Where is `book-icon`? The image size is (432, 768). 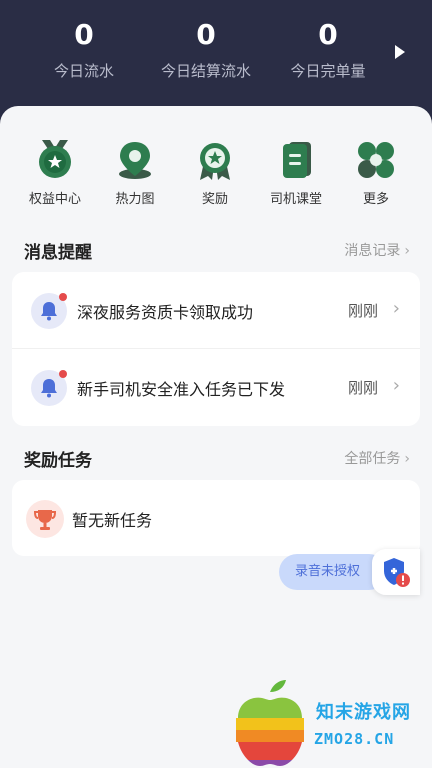
book-icon is located at coordinates (296, 160).